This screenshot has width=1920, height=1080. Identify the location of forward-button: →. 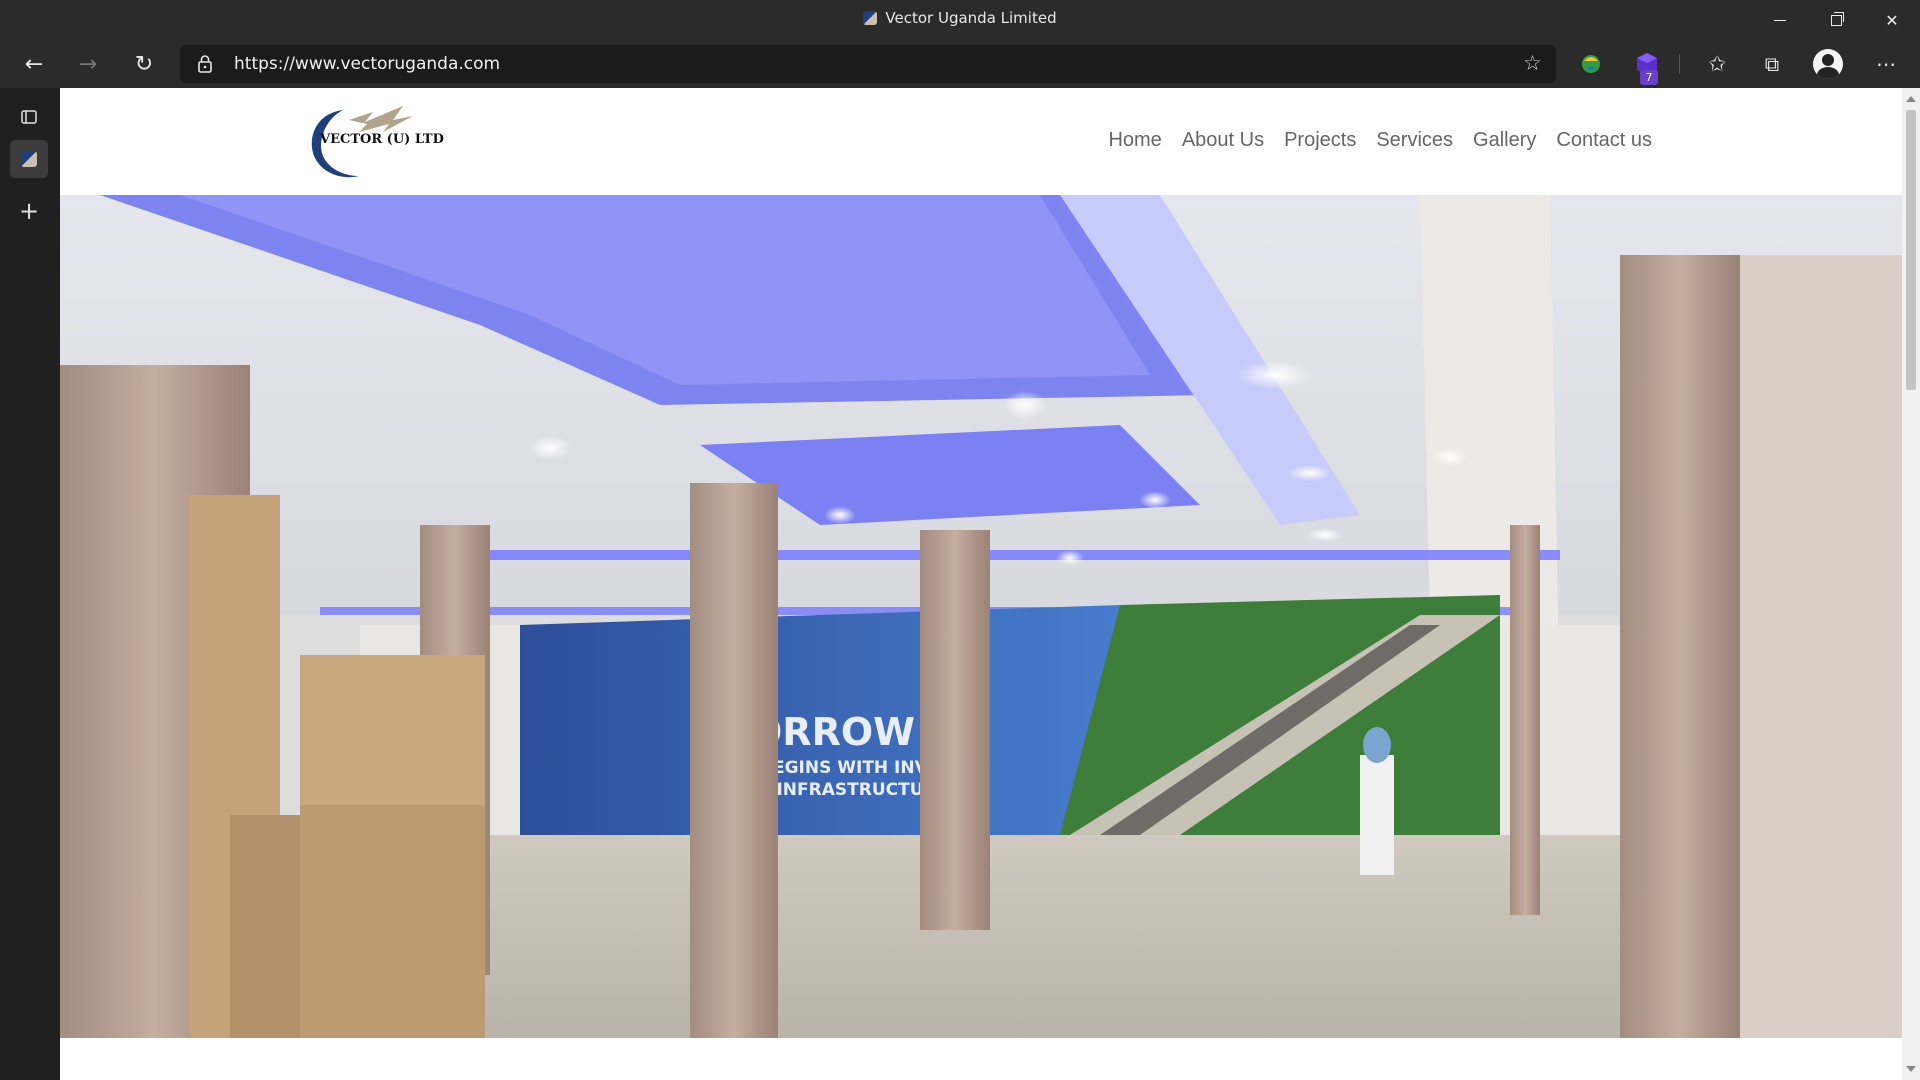
(88, 64).